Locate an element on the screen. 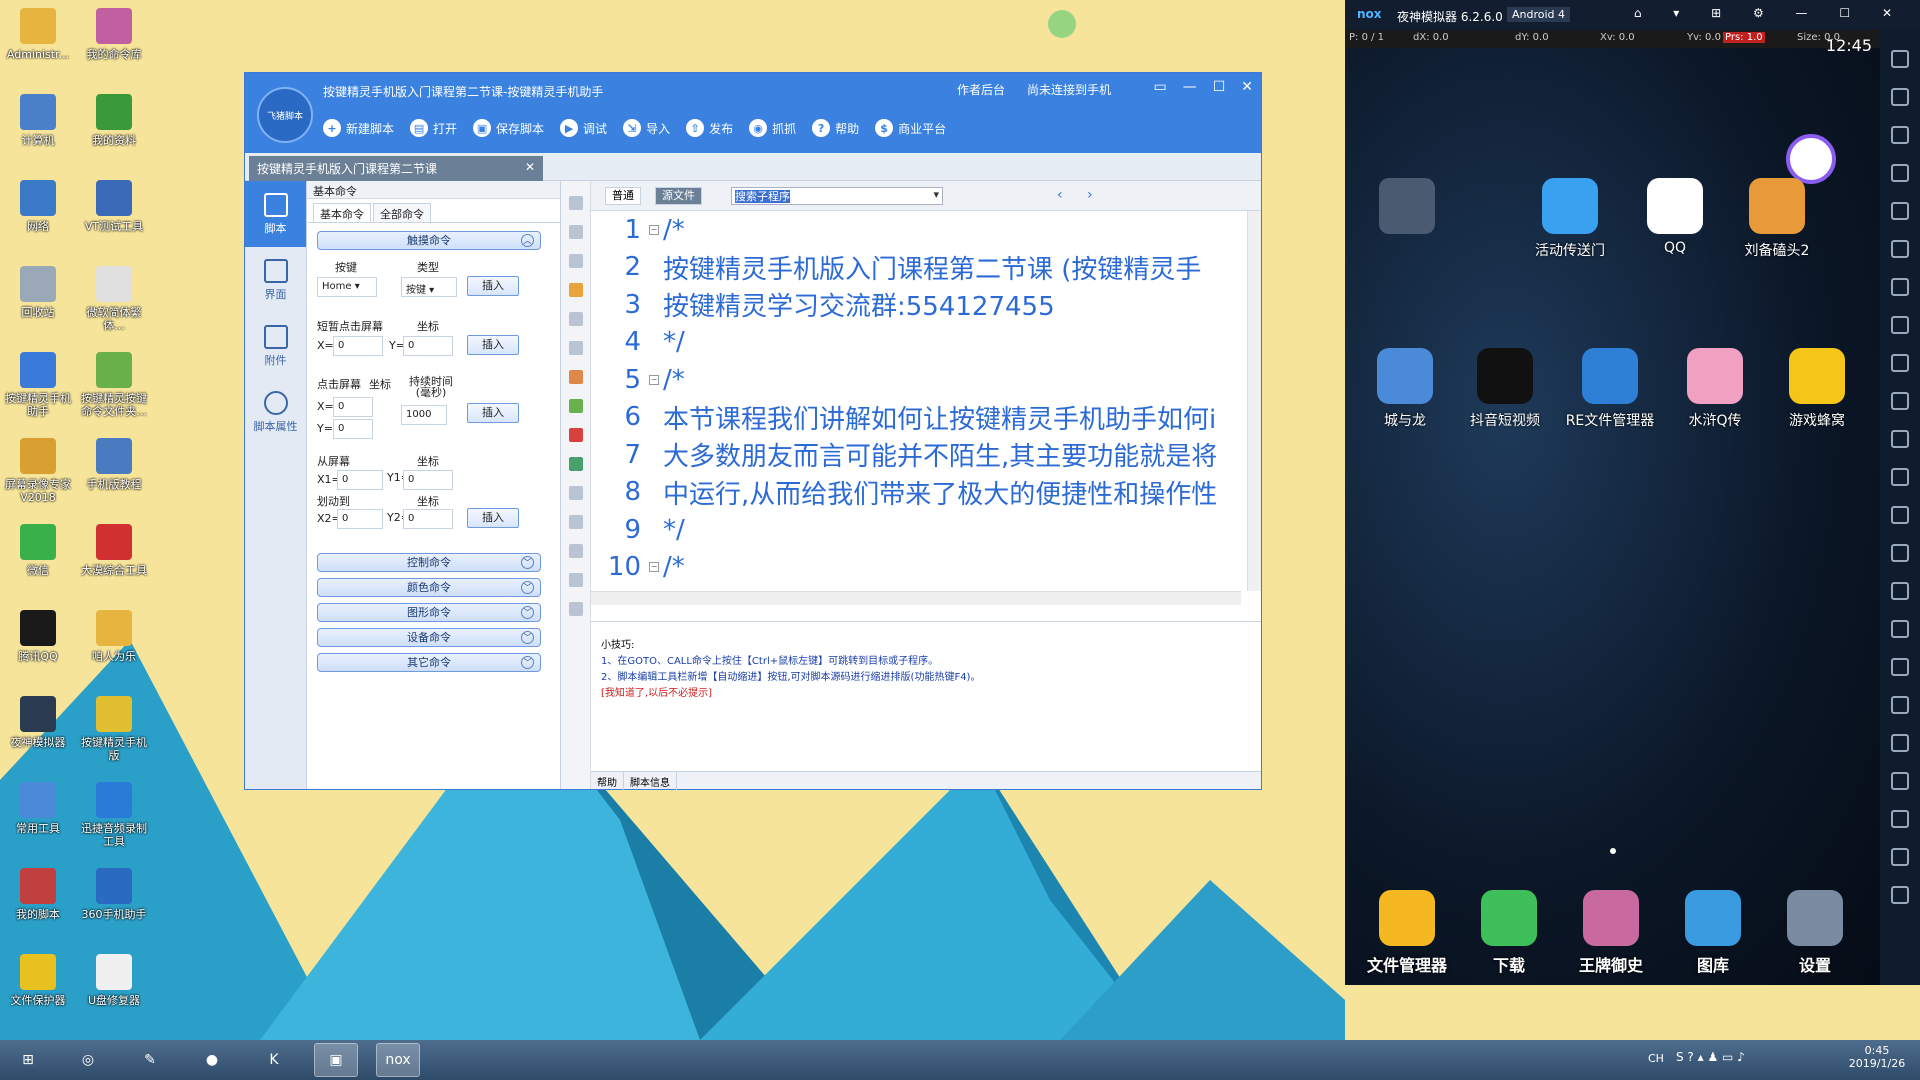  taskbar-app-icon: K is located at coordinates (274, 1060).